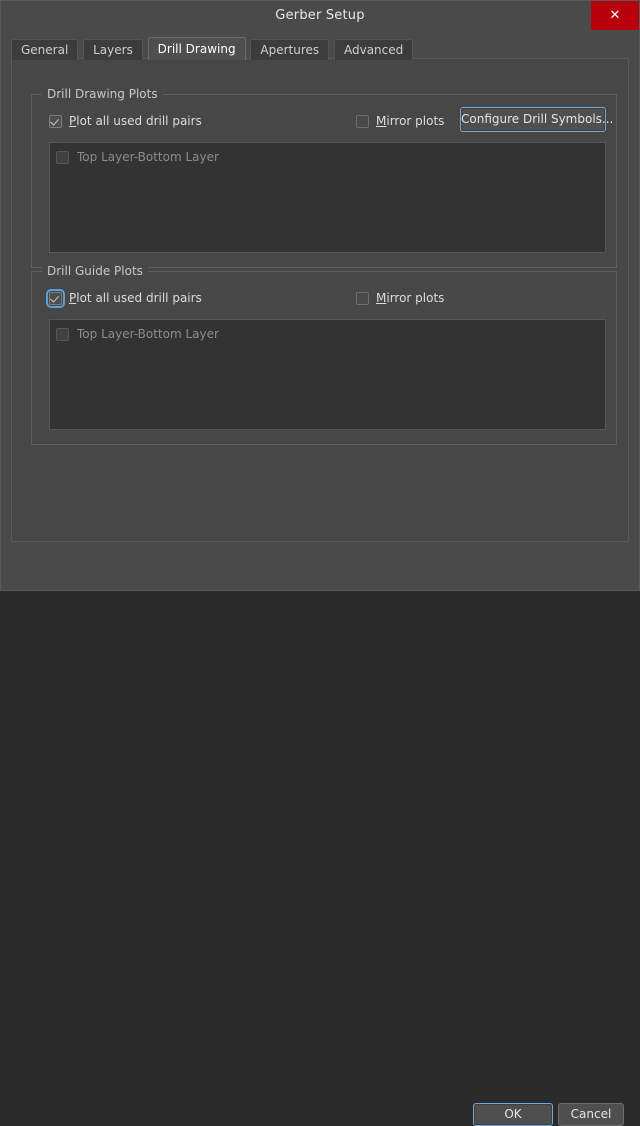 The image size is (640, 1126). What do you see at coordinates (362, 298) in the screenshot?
I see `checkbox-guide-mirror-box` at bounding box center [362, 298].